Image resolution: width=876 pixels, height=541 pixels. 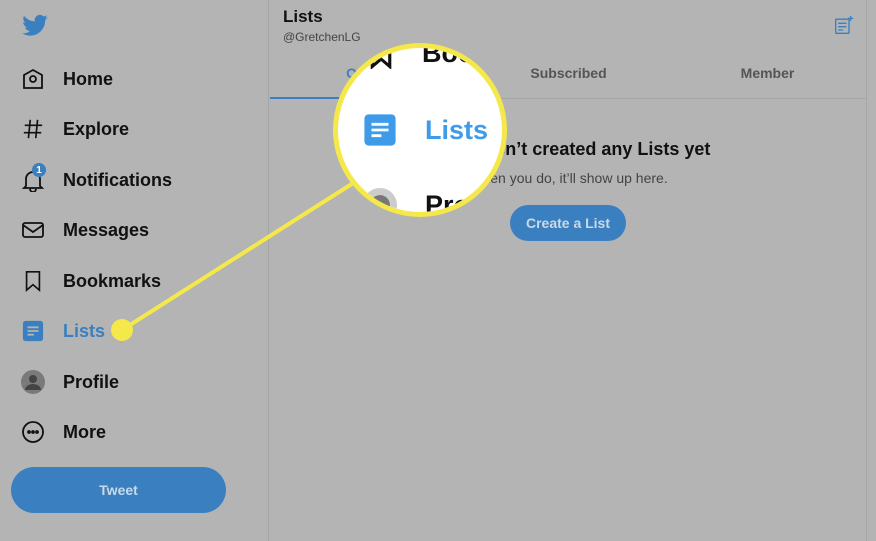 I want to click on sidebar-item-explore: Explore, so click(x=74, y=129).